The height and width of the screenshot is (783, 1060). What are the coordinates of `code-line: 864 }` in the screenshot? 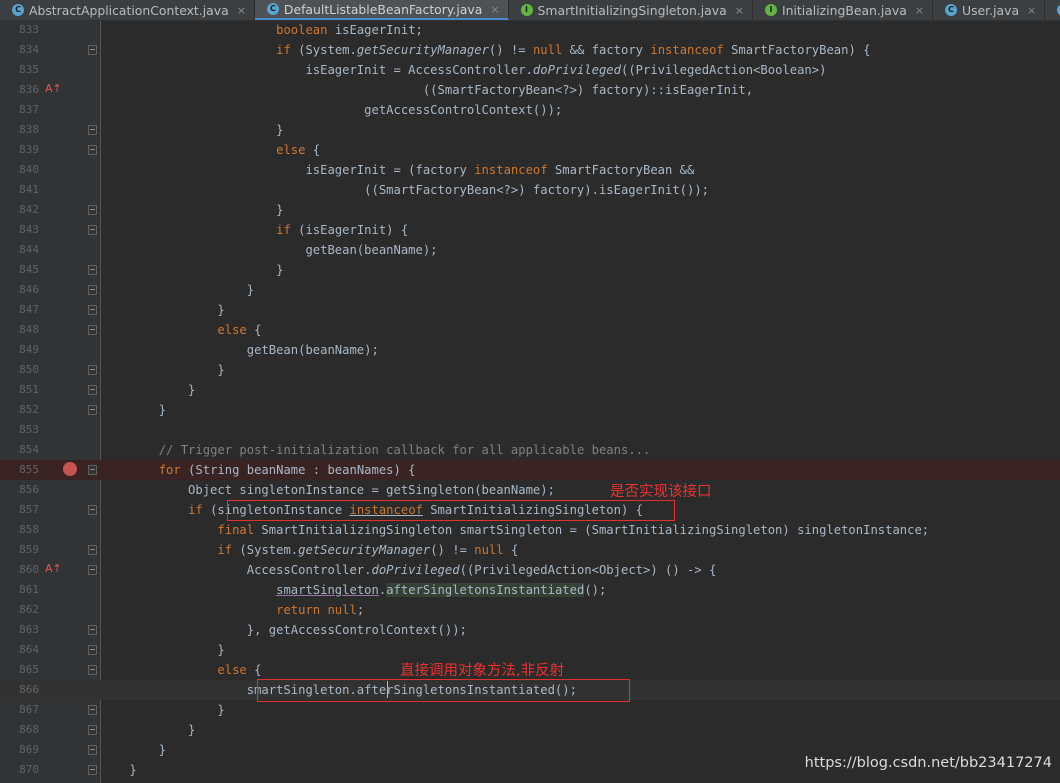 It's located at (530, 650).